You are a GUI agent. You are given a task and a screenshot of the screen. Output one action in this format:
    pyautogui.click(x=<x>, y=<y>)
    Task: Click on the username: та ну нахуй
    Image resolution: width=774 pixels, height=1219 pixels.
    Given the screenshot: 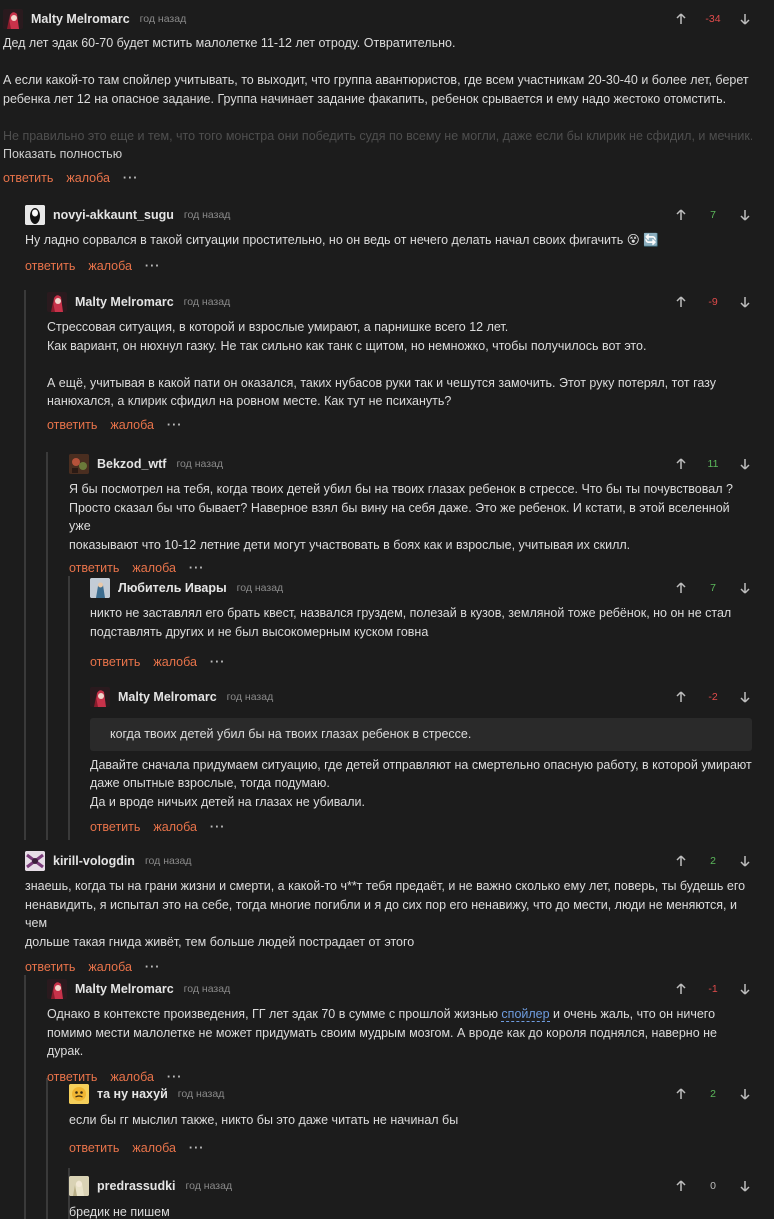 What is the action you would take?
    pyautogui.click(x=132, y=1094)
    